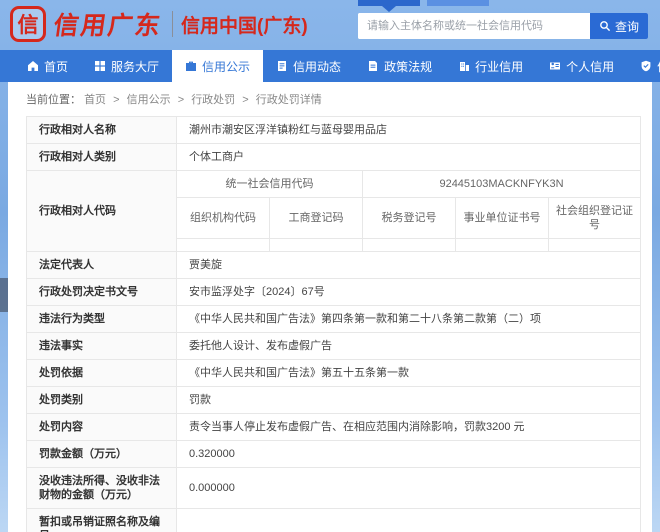 Image resolution: width=660 pixels, height=532 pixels. Describe the element at coordinates (408, 319) in the screenshot. I see `row-value: 《中华人民共和国广告法》第四条第一款和第二十八条第二款第（二）项` at that location.